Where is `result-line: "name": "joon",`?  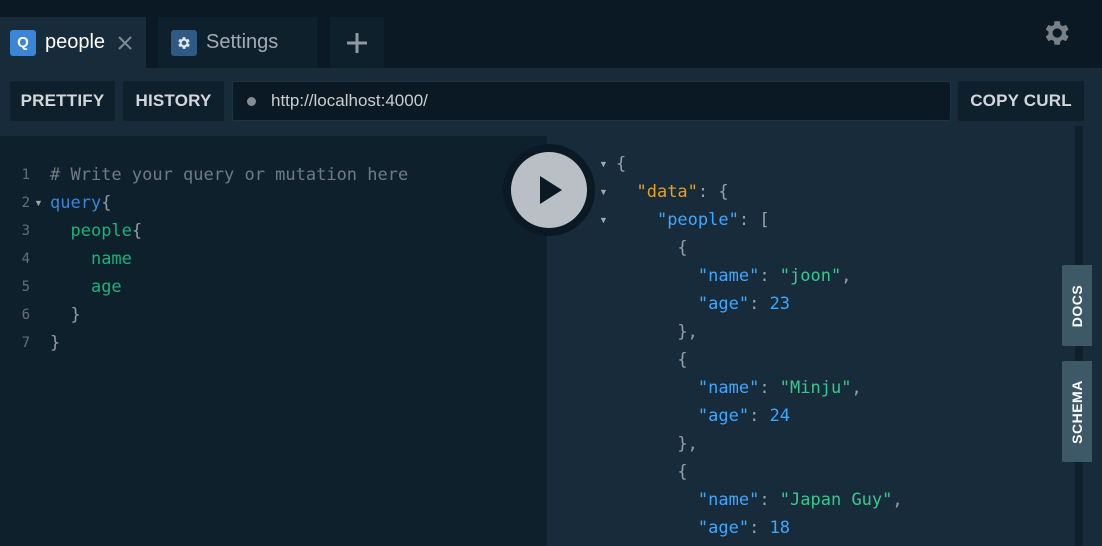
result-line: "name": "joon", is located at coordinates (734, 276).